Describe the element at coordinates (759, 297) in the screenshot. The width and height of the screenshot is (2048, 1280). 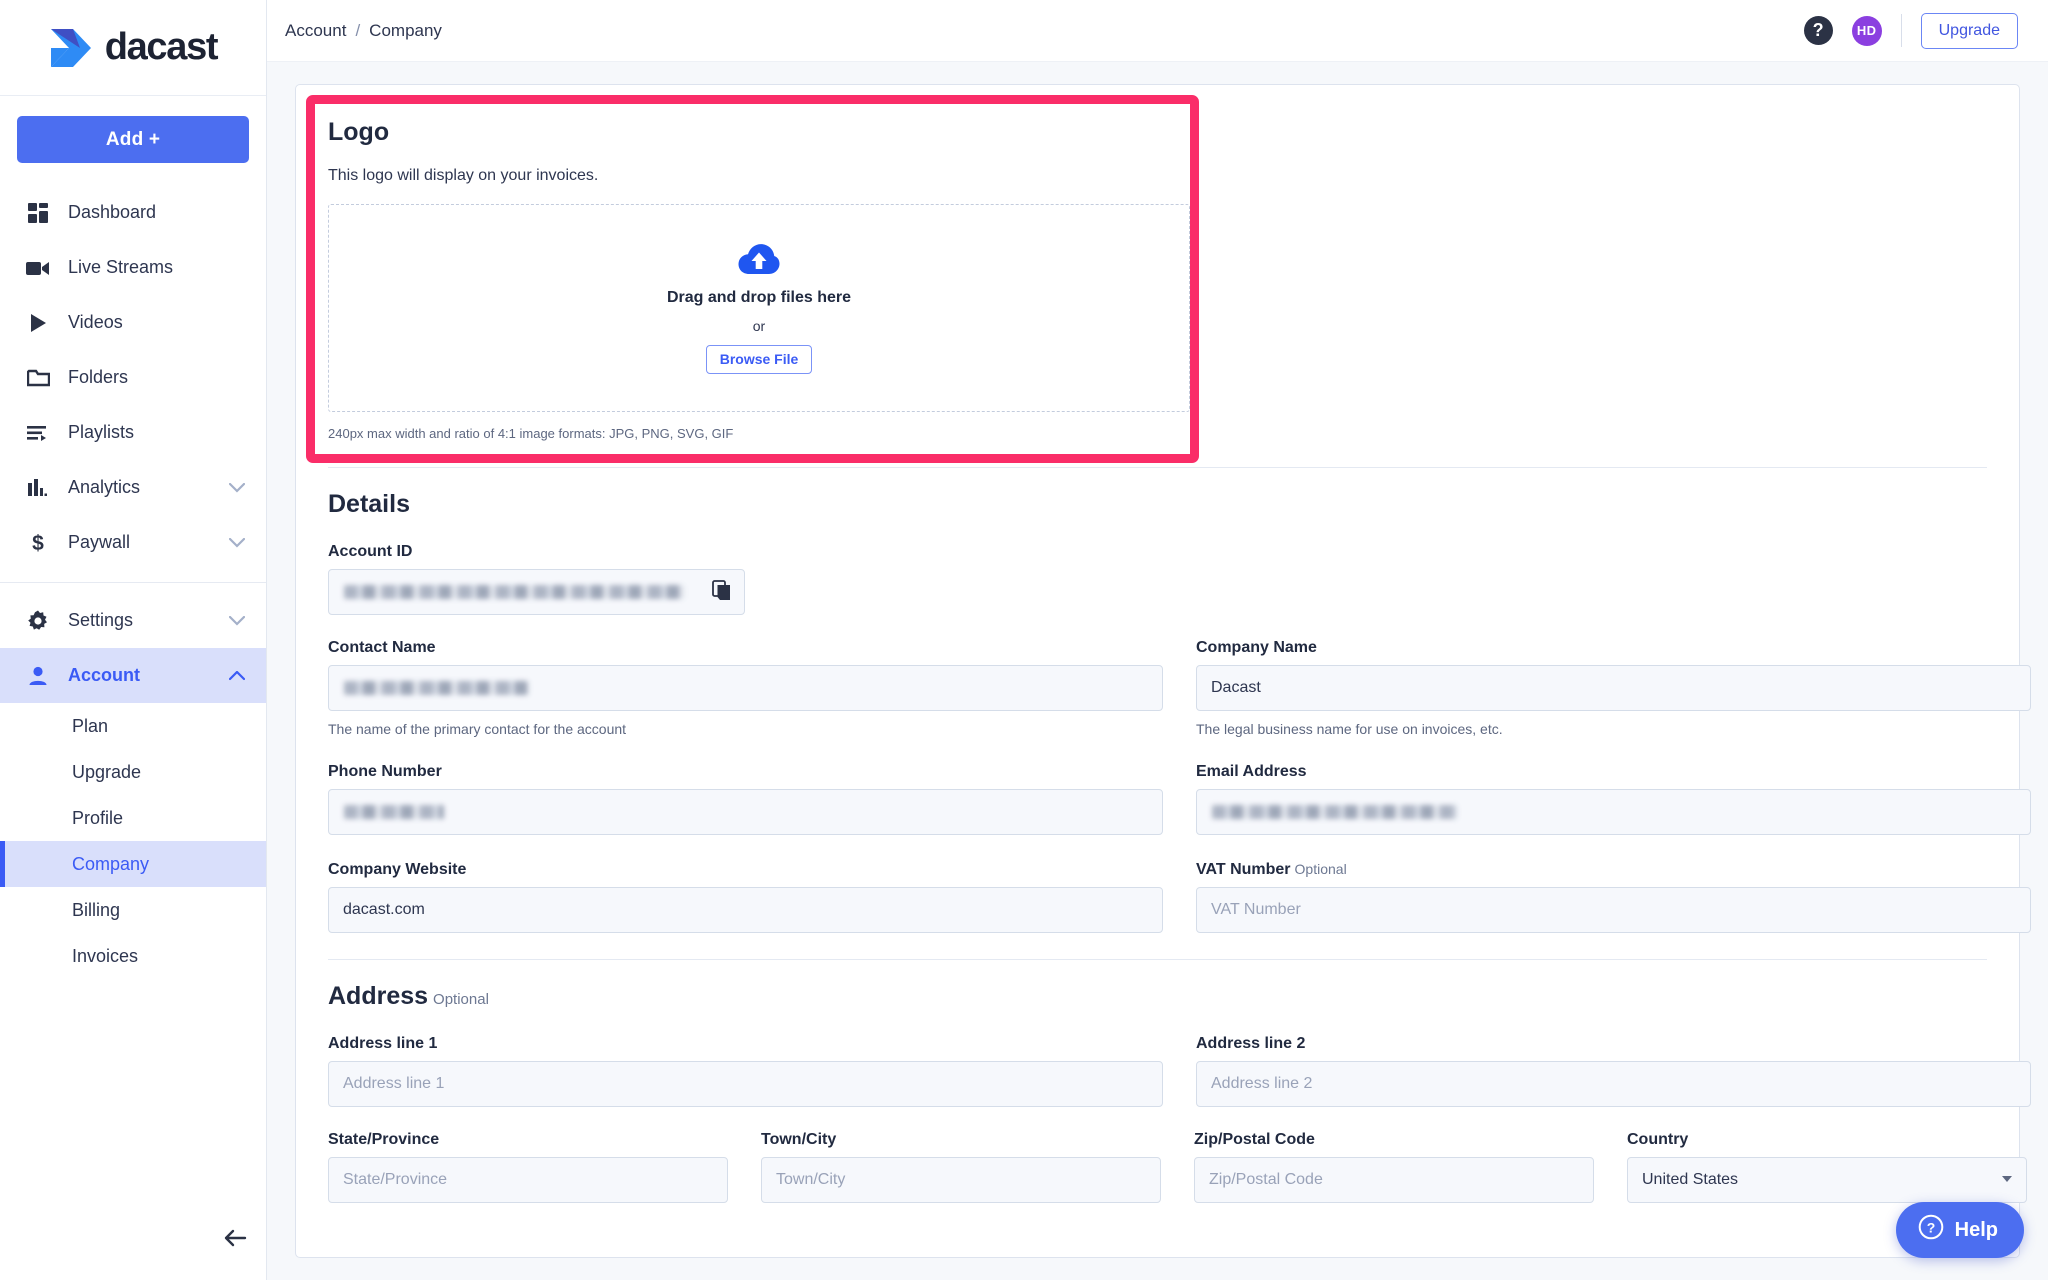
I see `dropzone-primary-text: Drag and drop files here` at that location.